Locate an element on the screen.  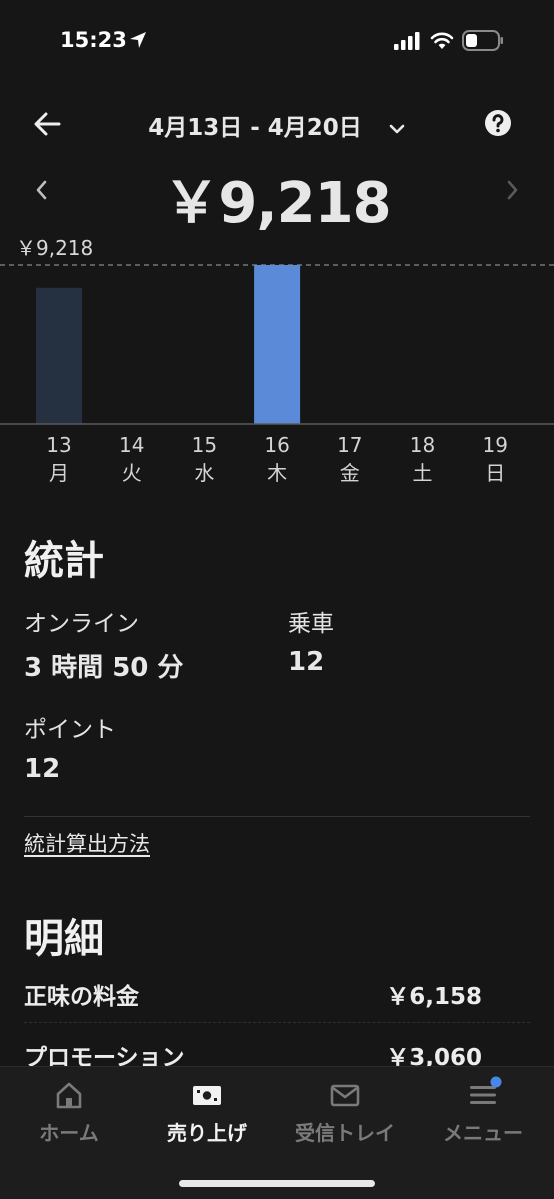
date-range-text: 4月13日 - 4月20日 is located at coordinates (255, 128).